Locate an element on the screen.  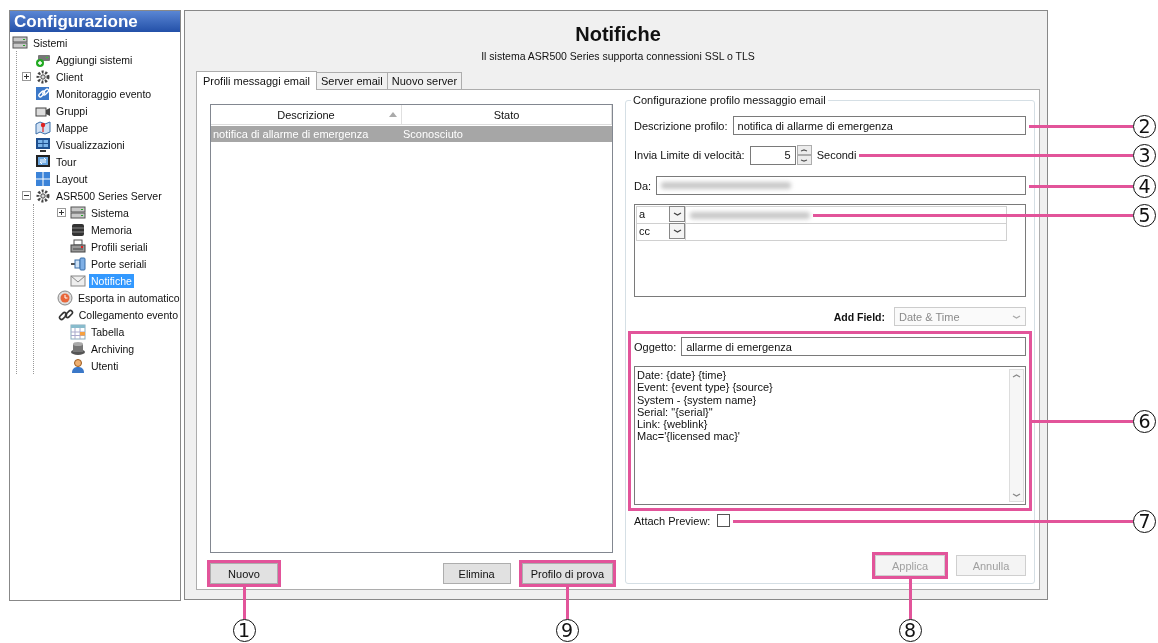
spin-down-button is located at coordinates (804, 160).